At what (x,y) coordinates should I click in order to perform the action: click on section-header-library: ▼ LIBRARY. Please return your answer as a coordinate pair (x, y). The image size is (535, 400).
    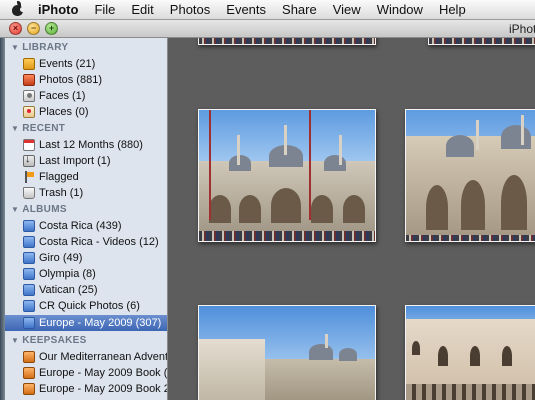
    Looking at the image, I should click on (39, 49).